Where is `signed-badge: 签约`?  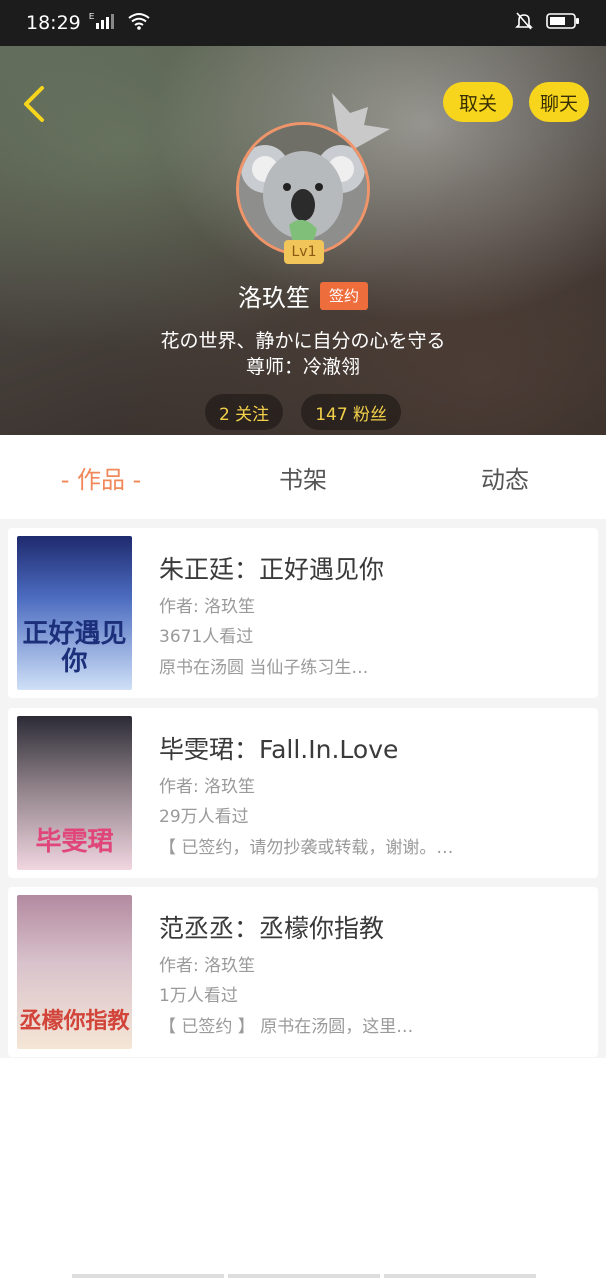
signed-badge: 签约 is located at coordinates (343, 295).